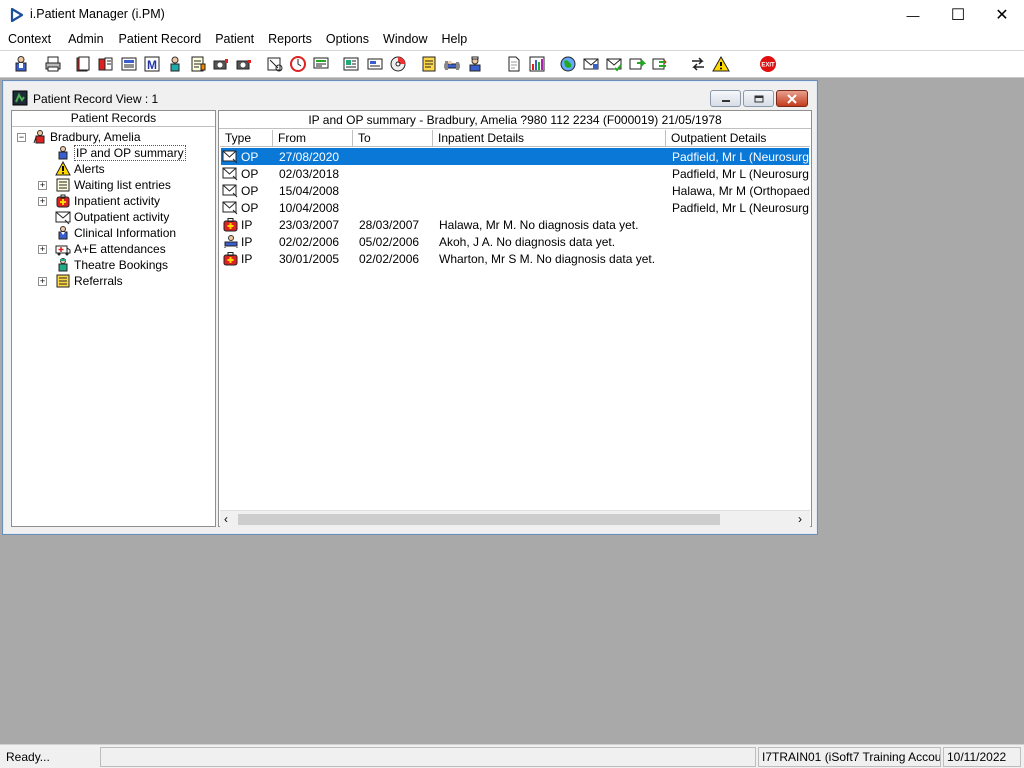  What do you see at coordinates (313, 138) in the screenshot?
I see `col-from: From` at bounding box center [313, 138].